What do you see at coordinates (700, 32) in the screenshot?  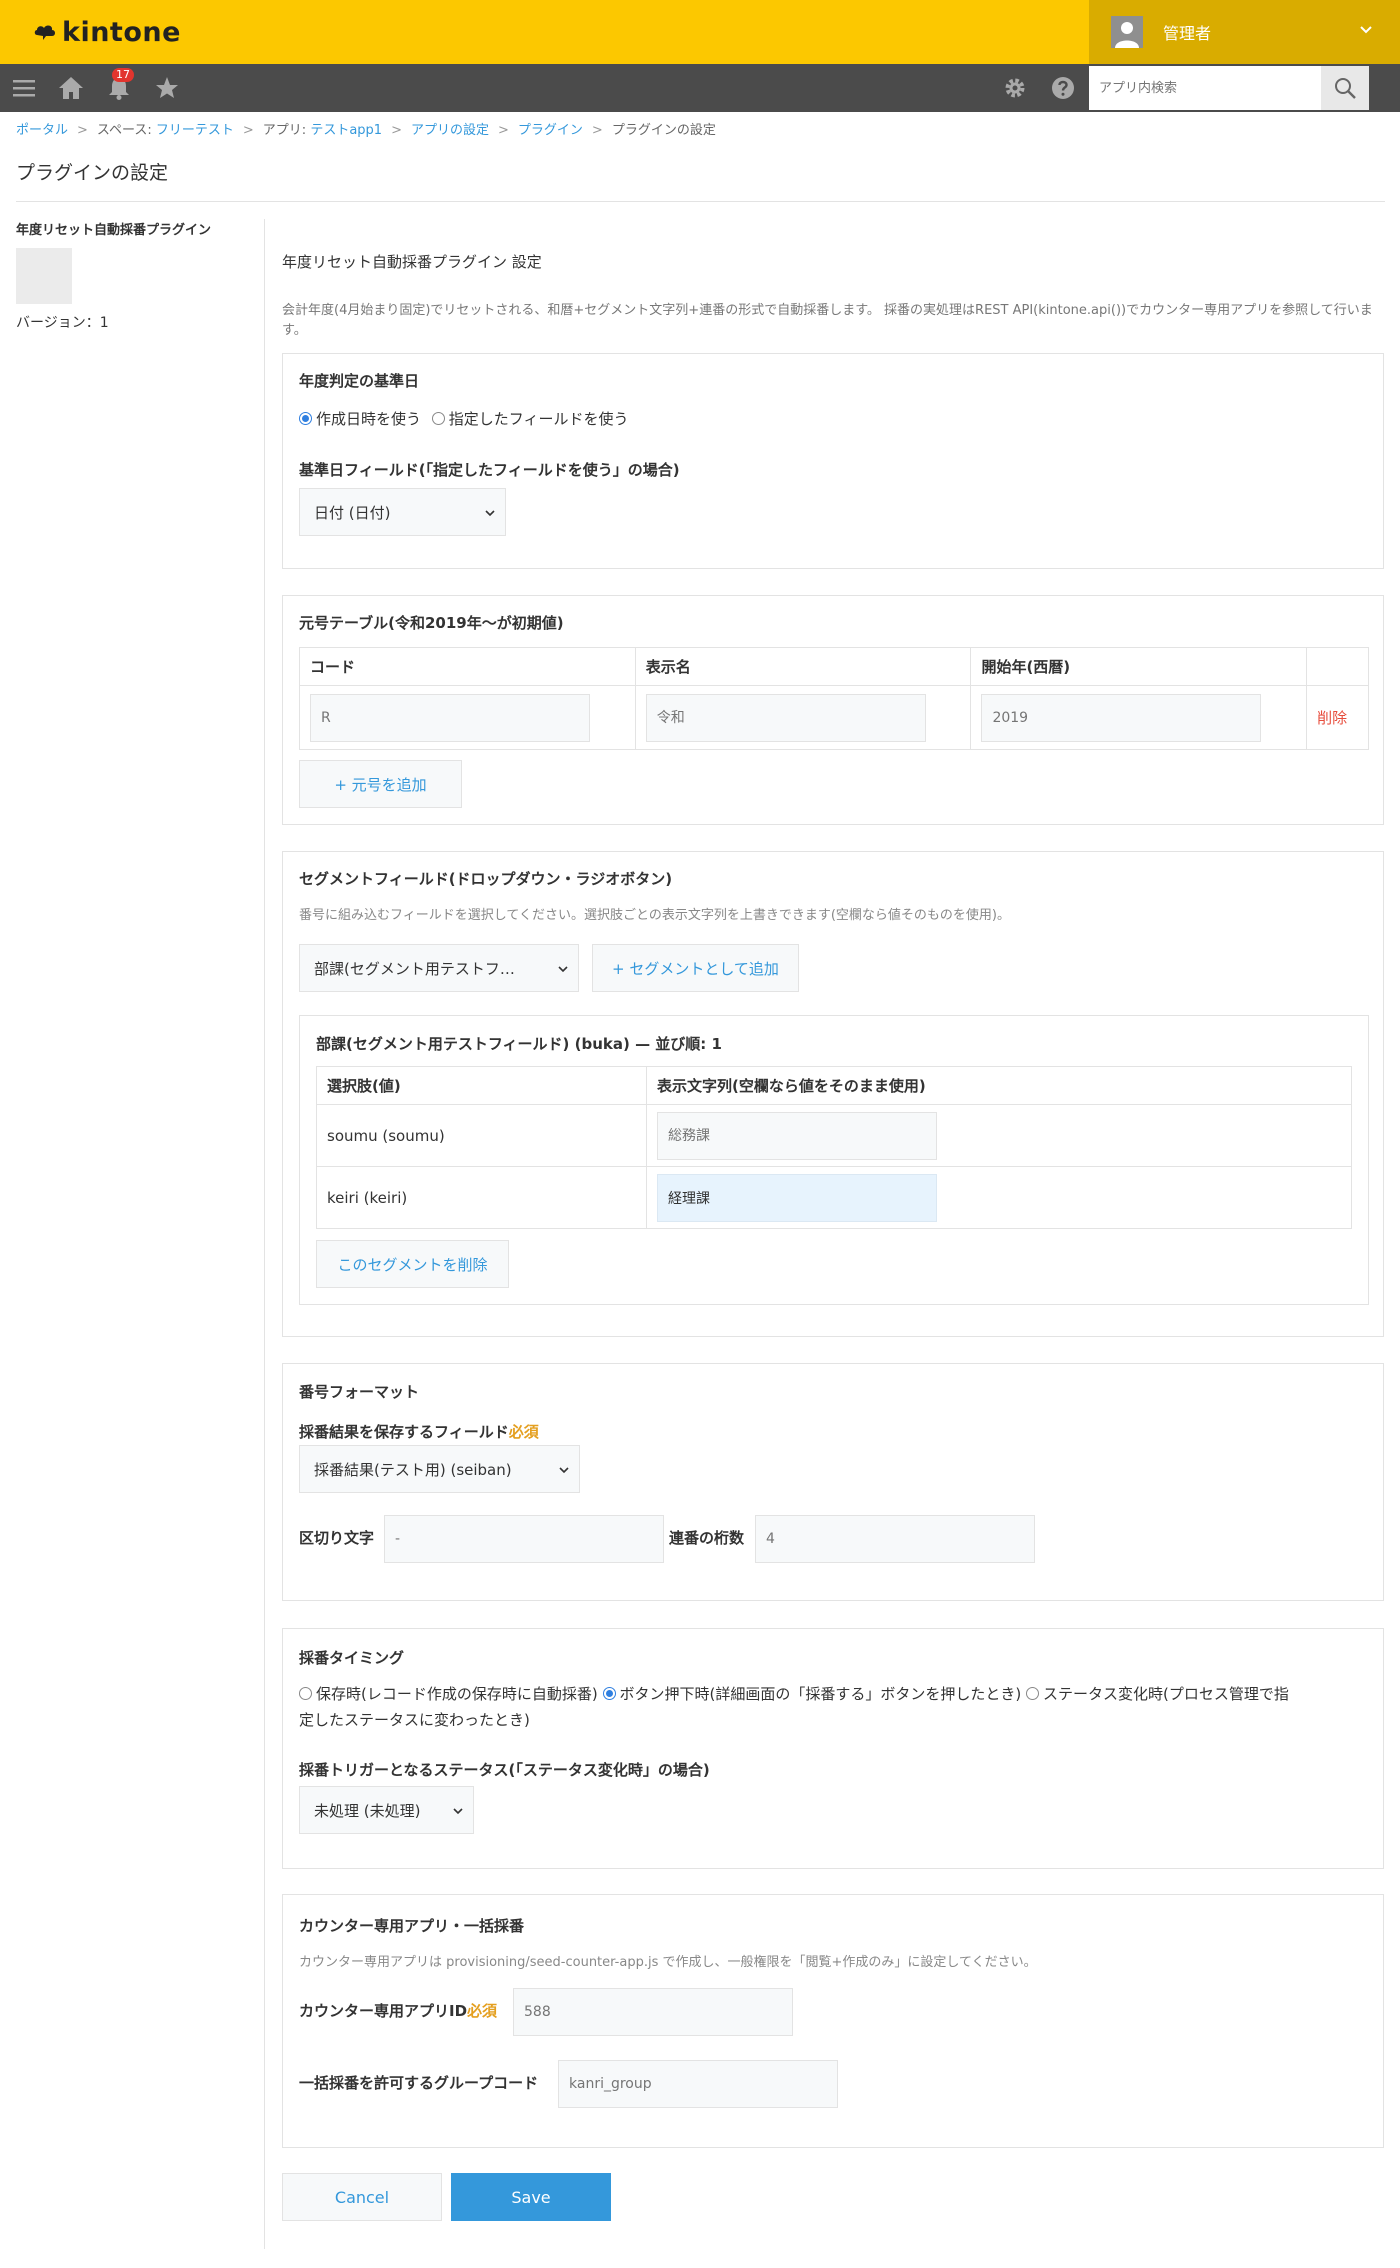 I see `top-header: kintone 管理者` at bounding box center [700, 32].